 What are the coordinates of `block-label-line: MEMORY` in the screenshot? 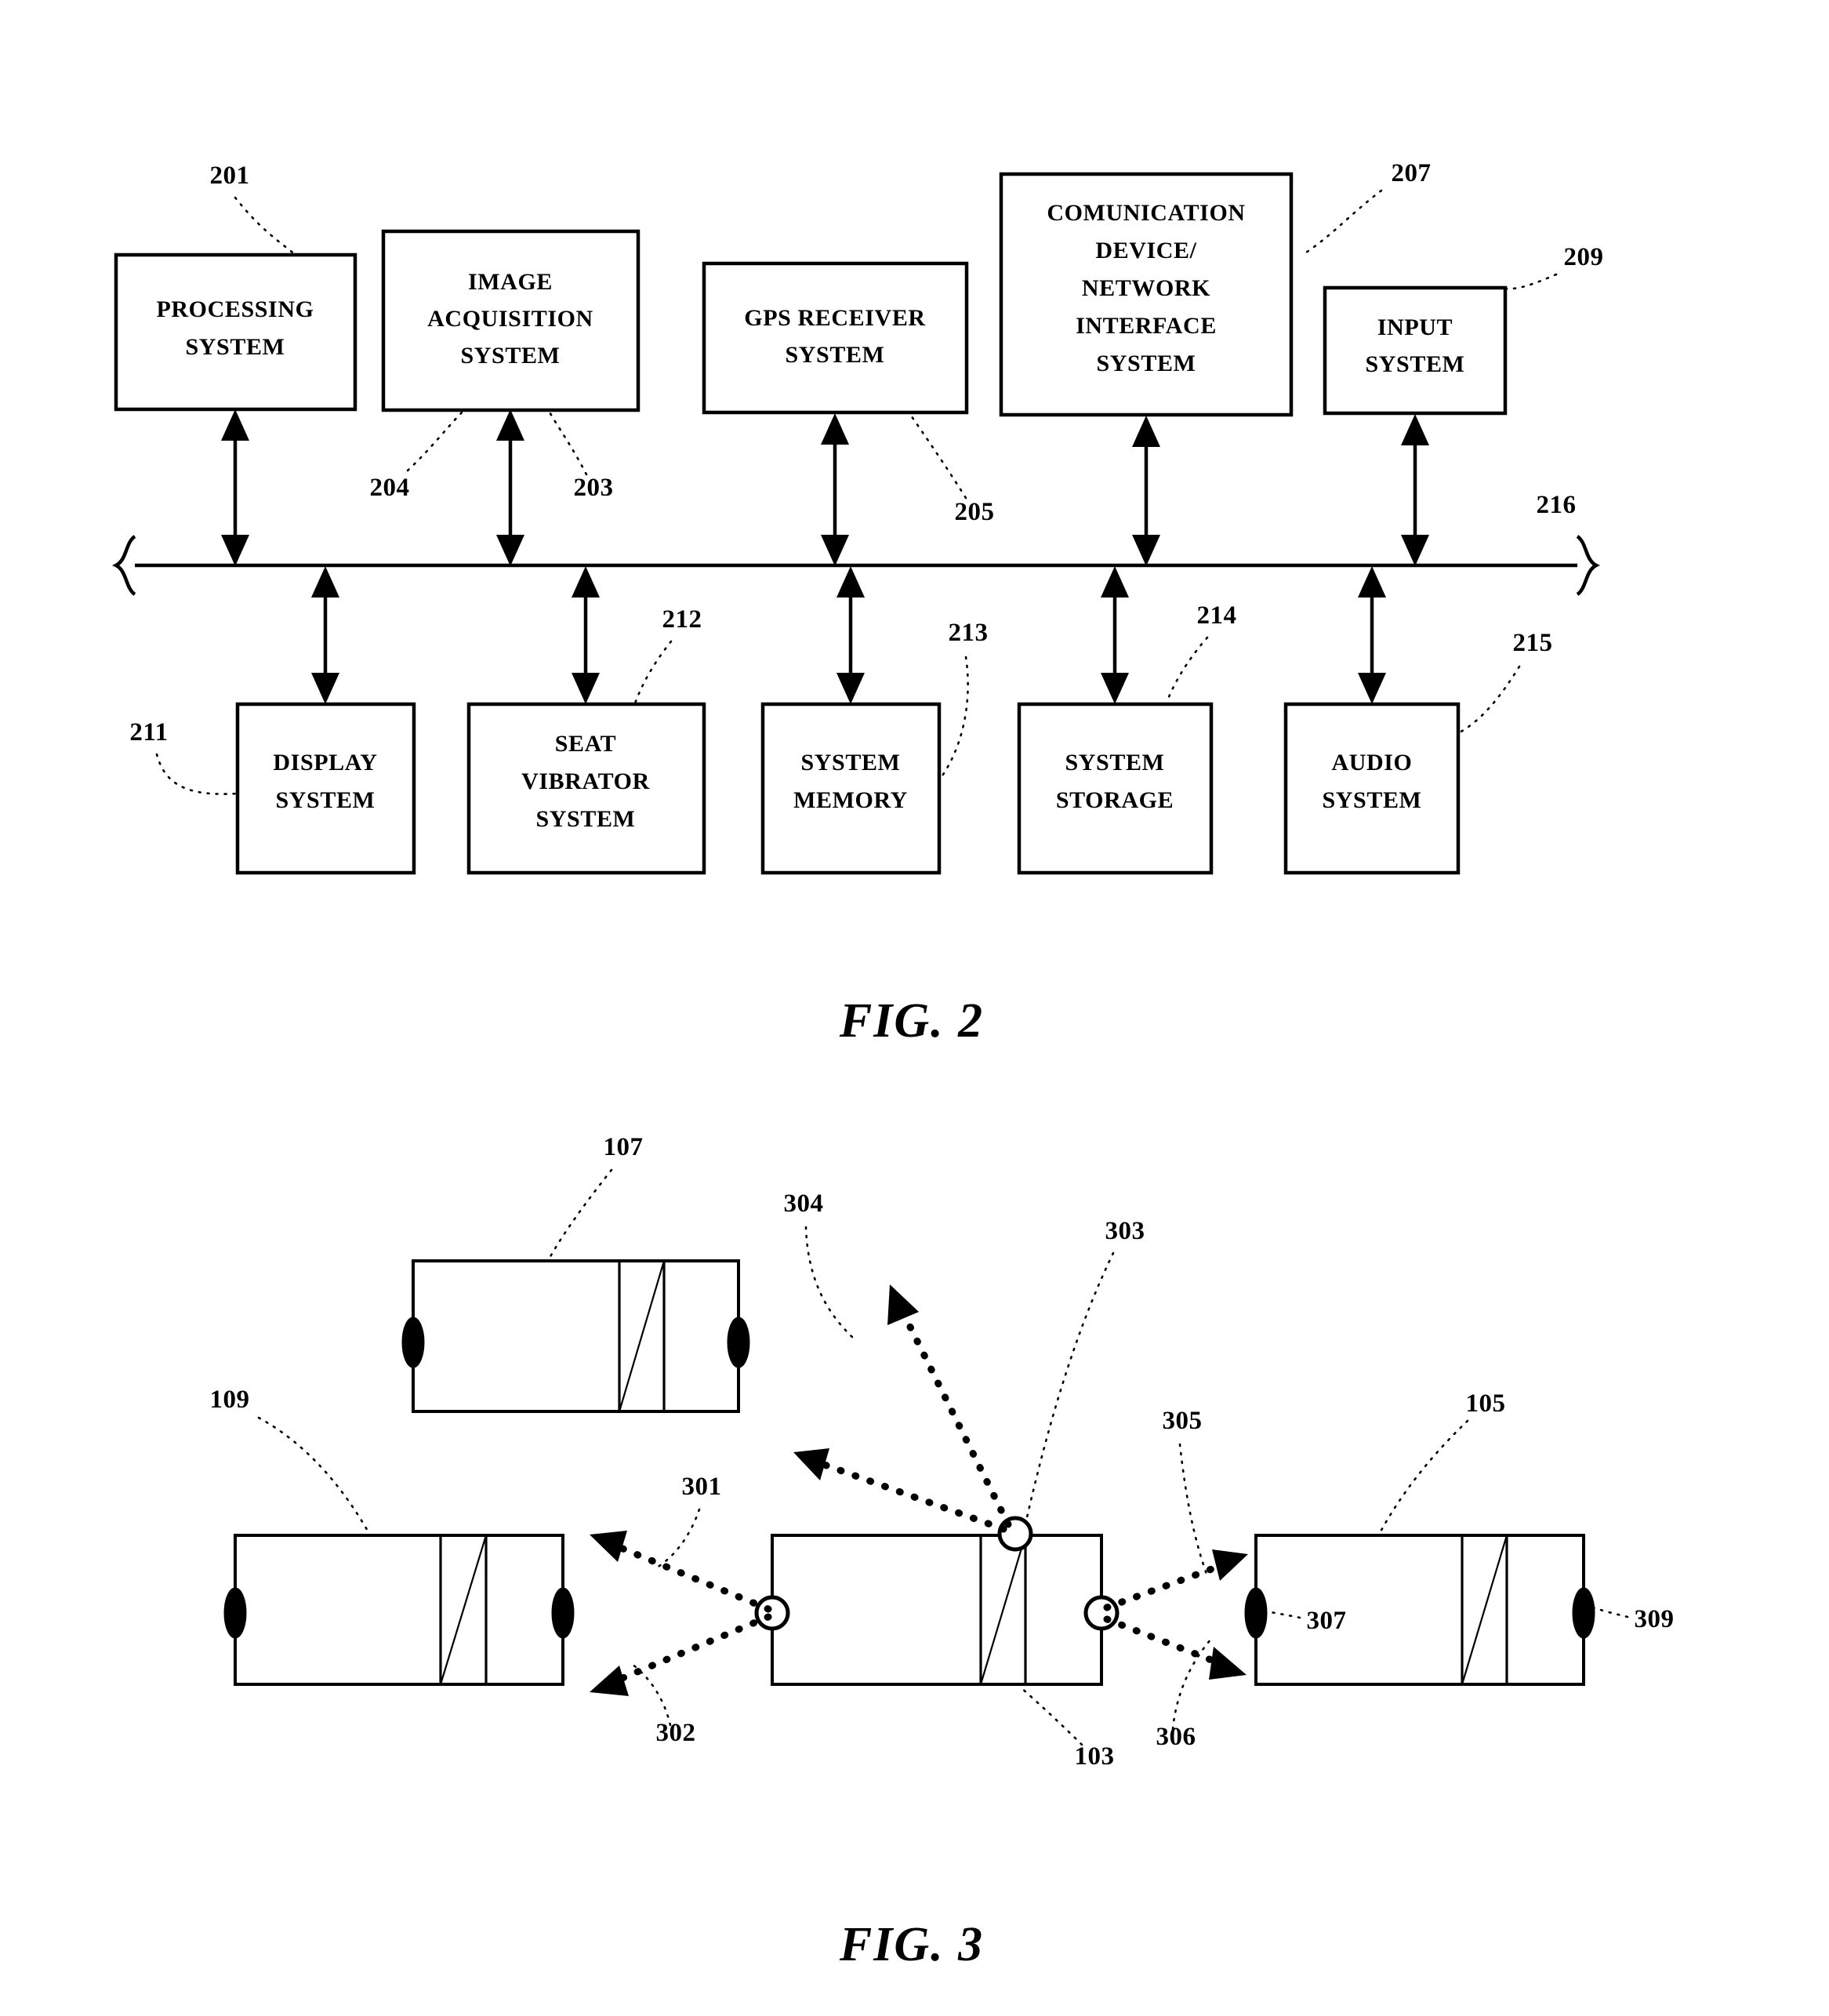 It's located at (850, 800).